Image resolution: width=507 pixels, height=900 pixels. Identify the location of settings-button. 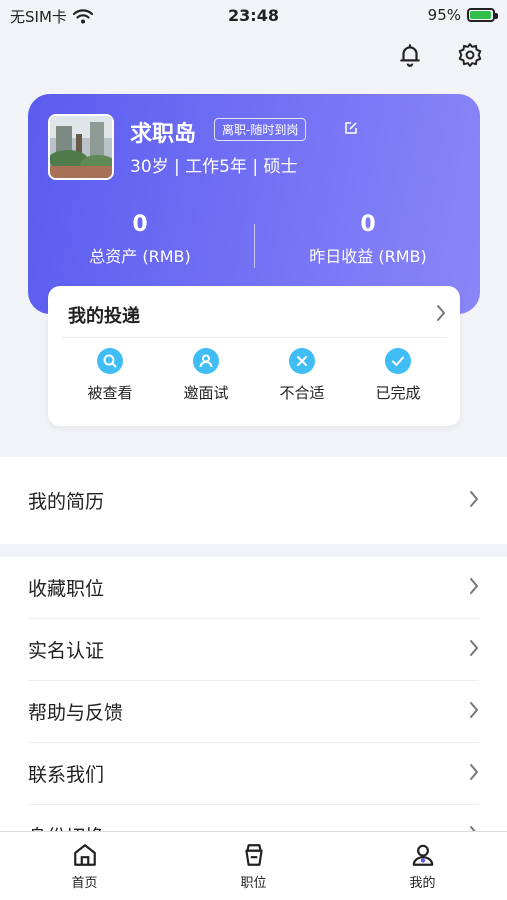
(470, 55).